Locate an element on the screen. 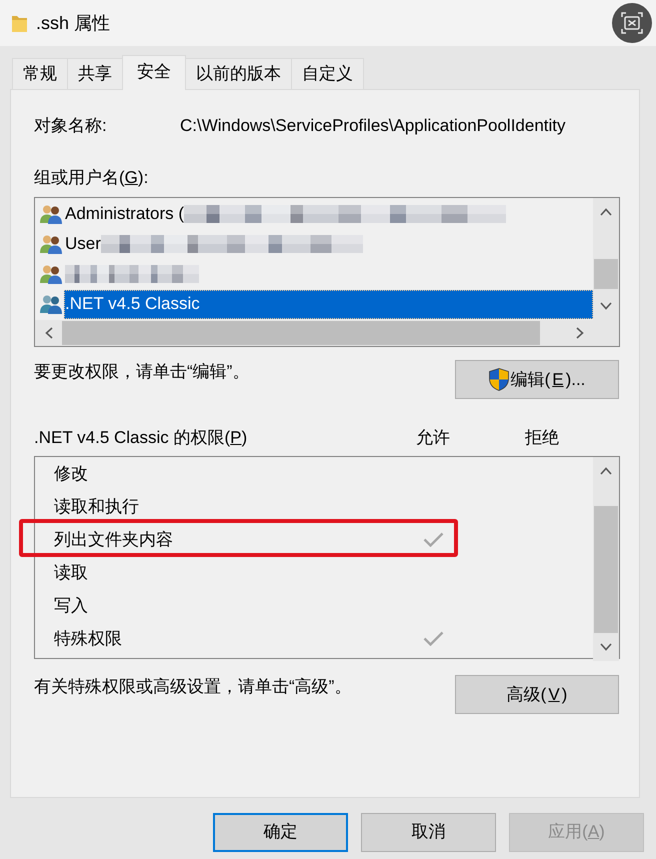 Image resolution: width=656 pixels, height=859 pixels. close-icon is located at coordinates (632, 23).